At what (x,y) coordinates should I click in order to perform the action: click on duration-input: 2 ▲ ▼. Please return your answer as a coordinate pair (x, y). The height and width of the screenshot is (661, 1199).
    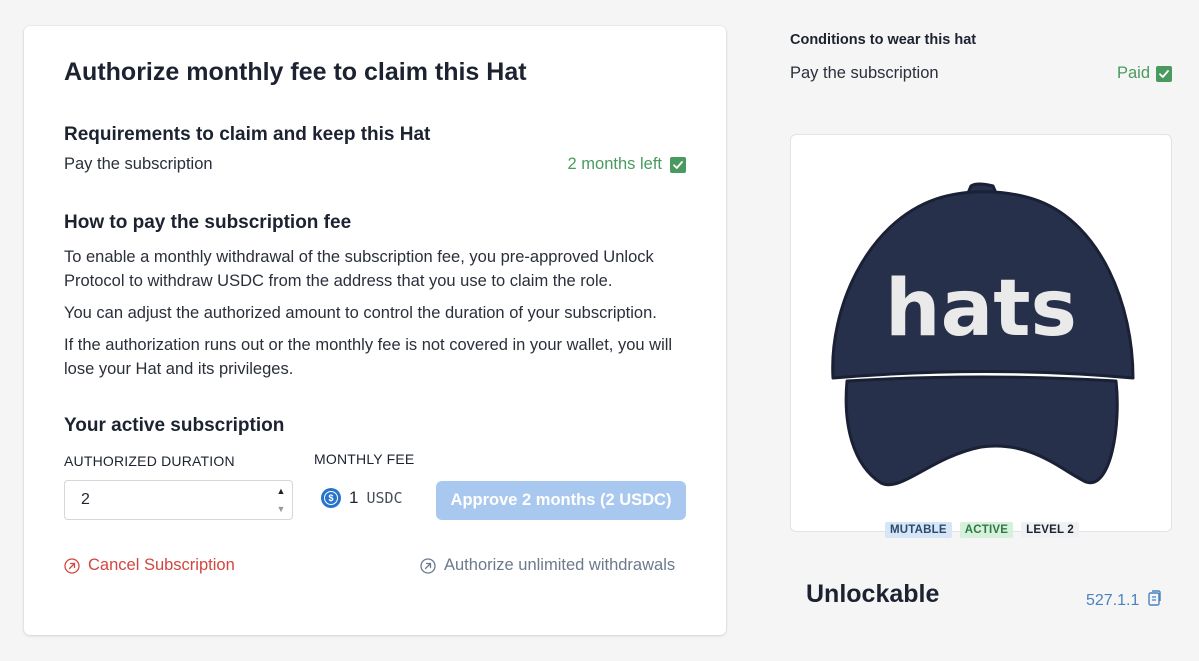
    Looking at the image, I should click on (178, 500).